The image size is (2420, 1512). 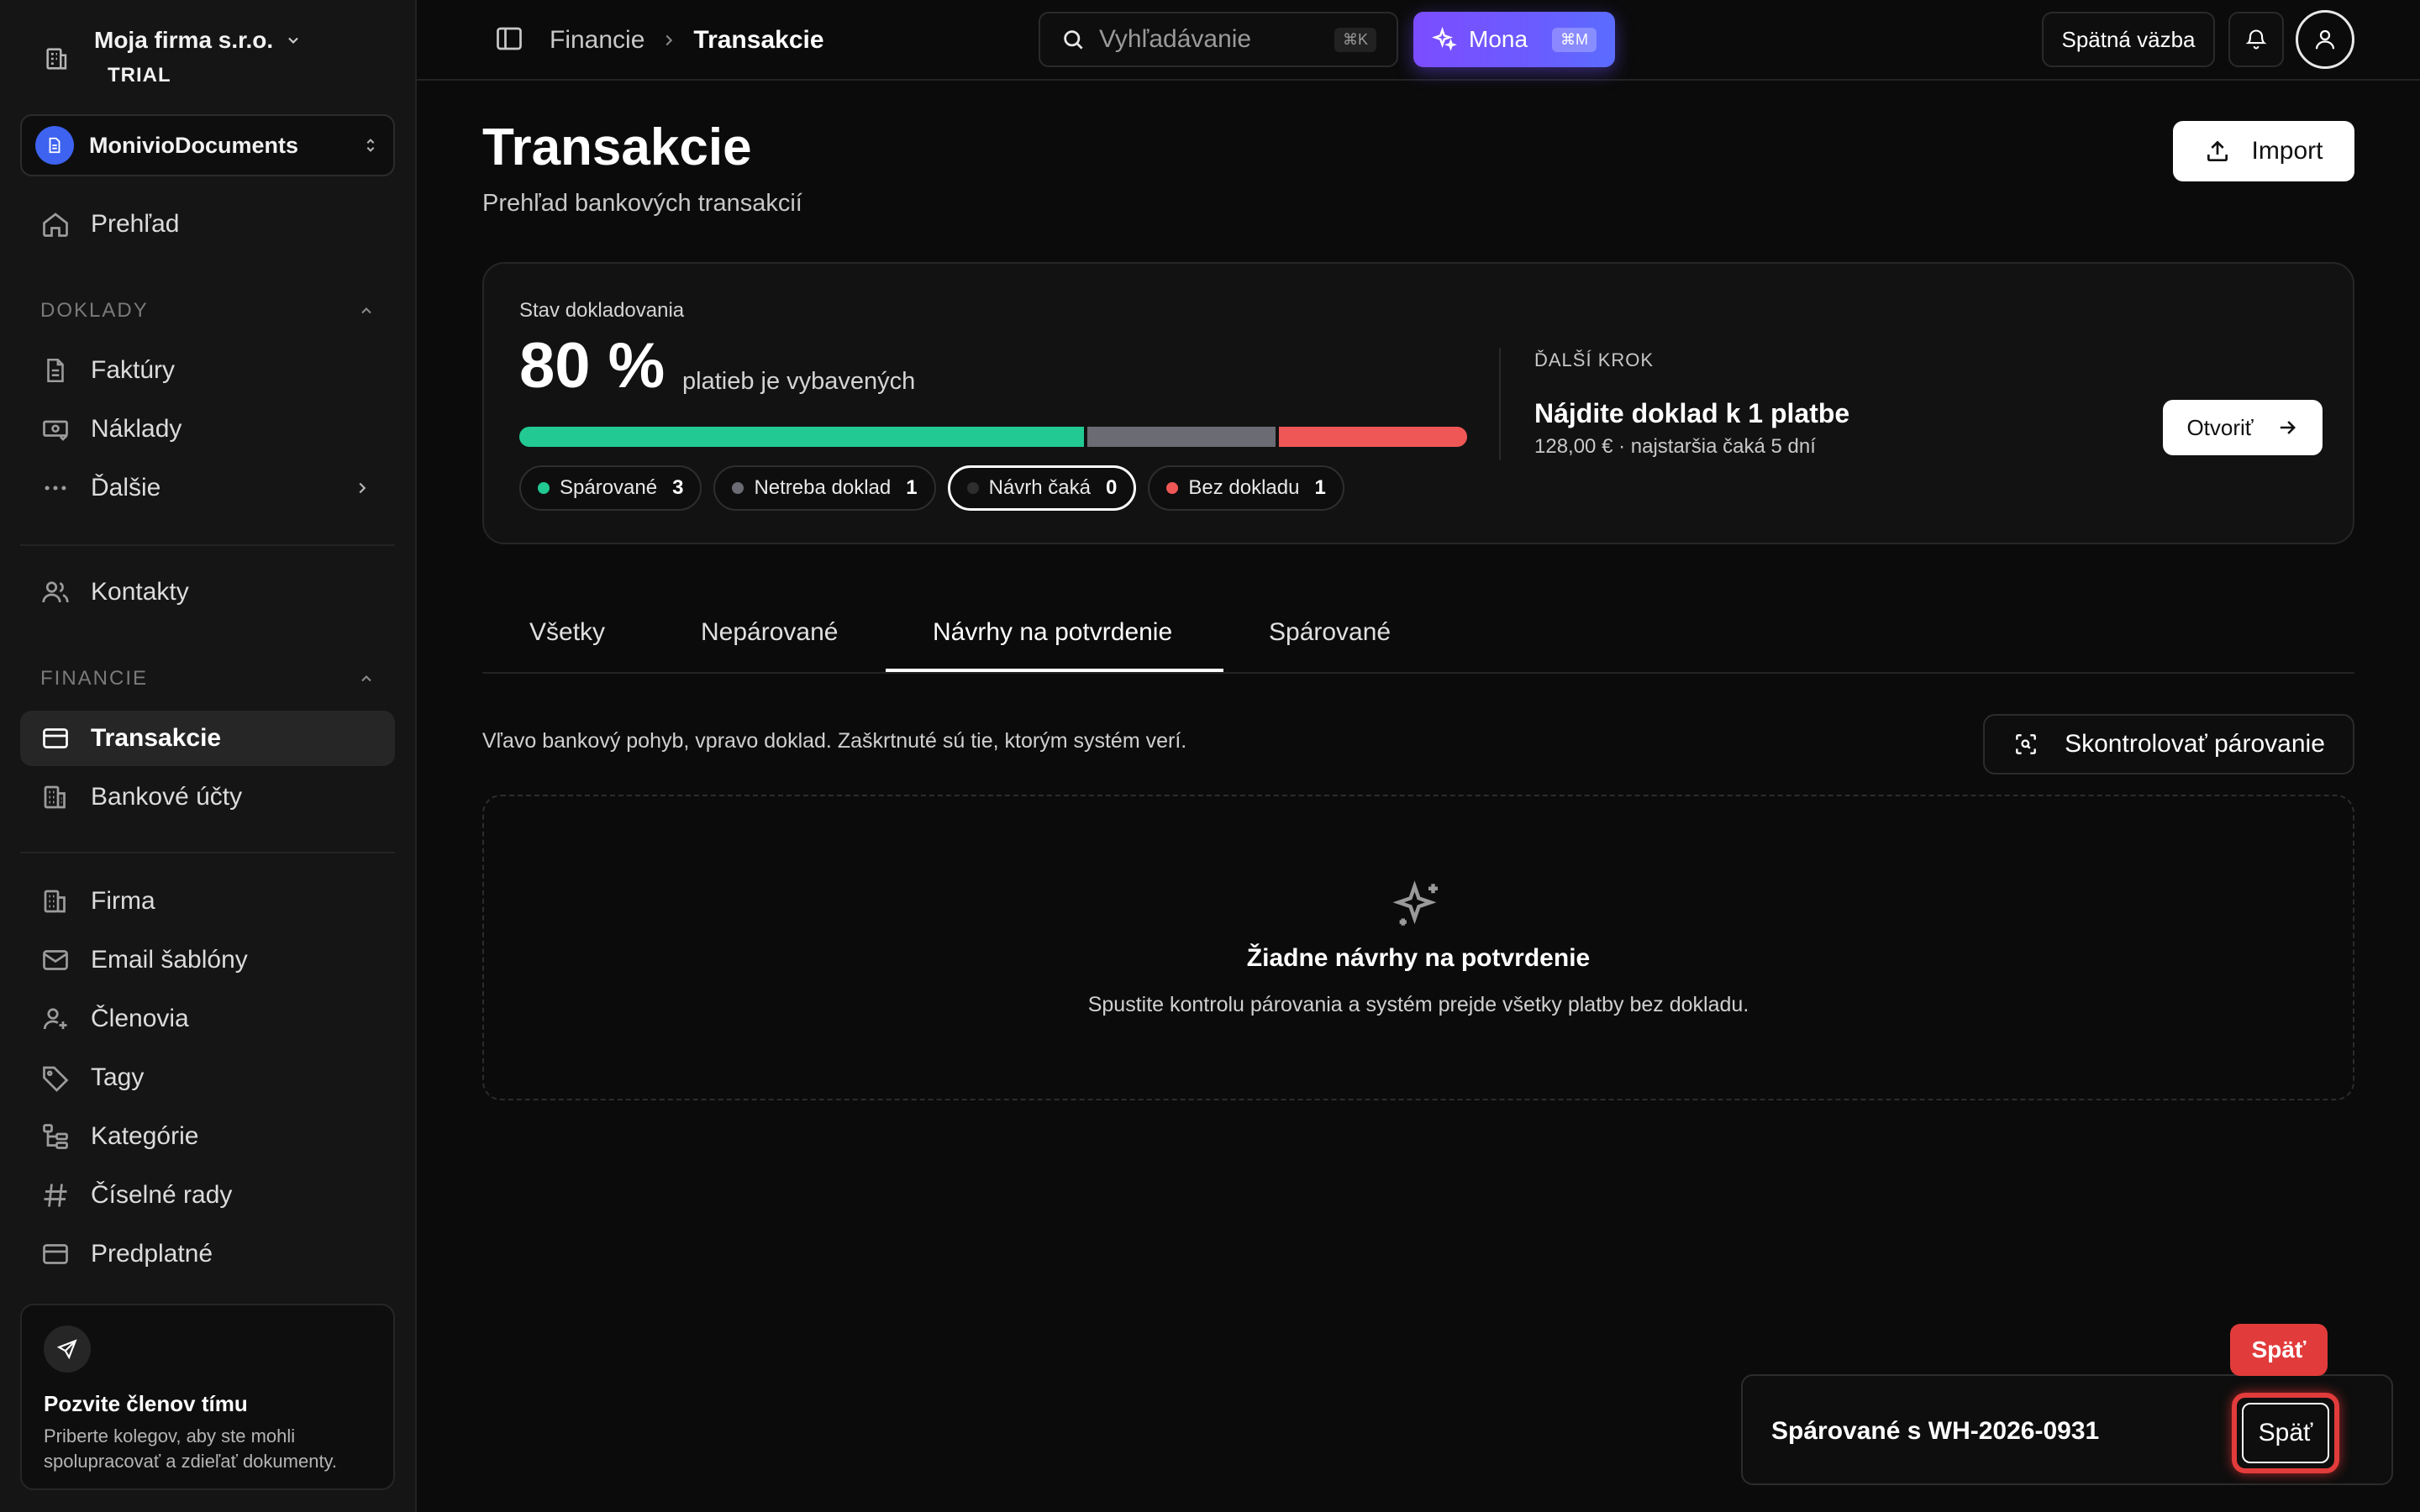 I want to click on check-pairing-button: Skontrolovať párovanie, so click(x=2168, y=744).